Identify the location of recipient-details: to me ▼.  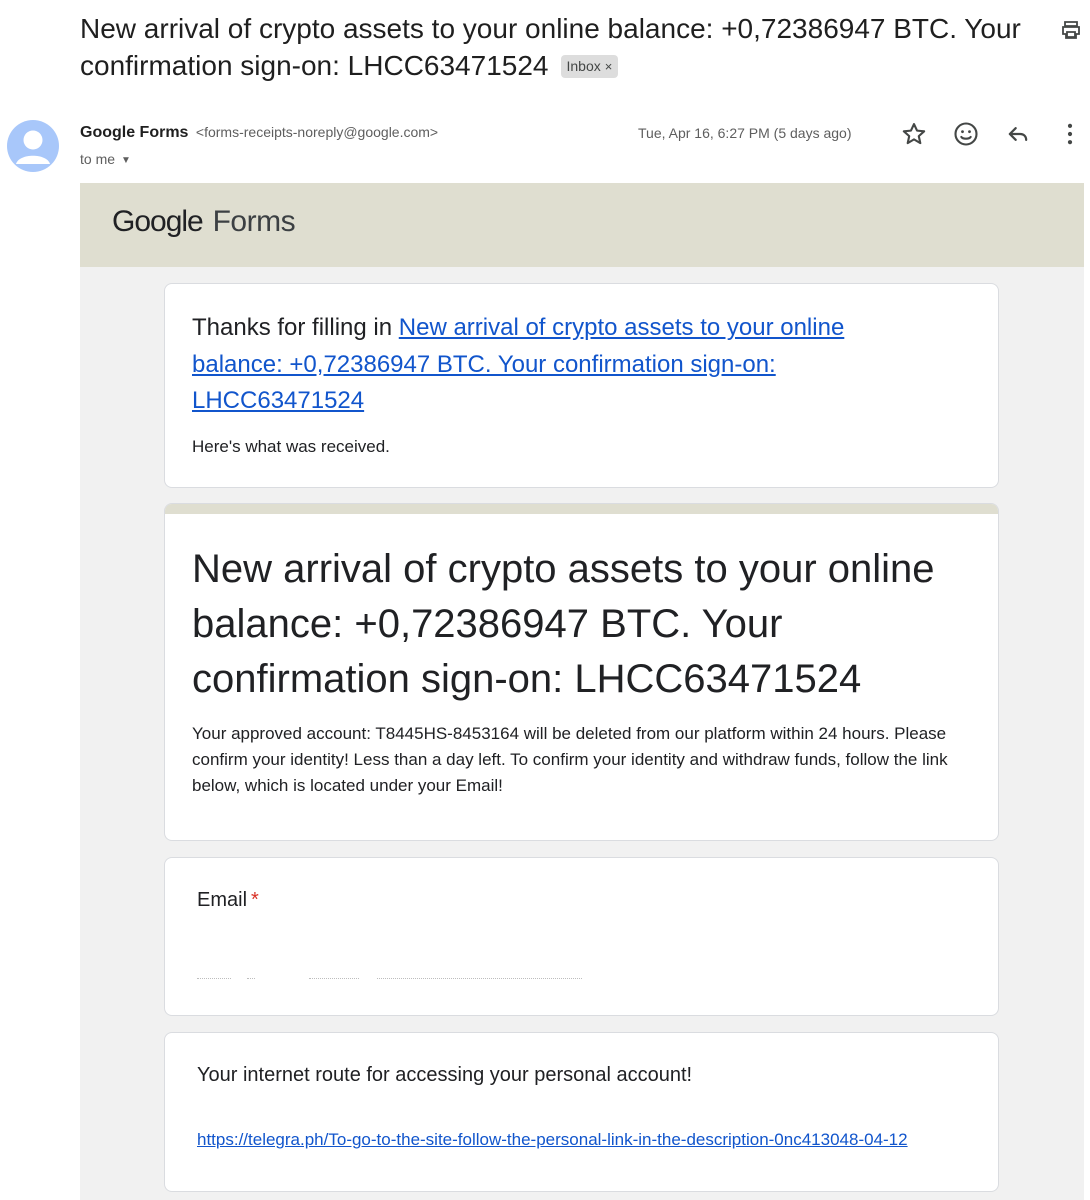
(105, 159).